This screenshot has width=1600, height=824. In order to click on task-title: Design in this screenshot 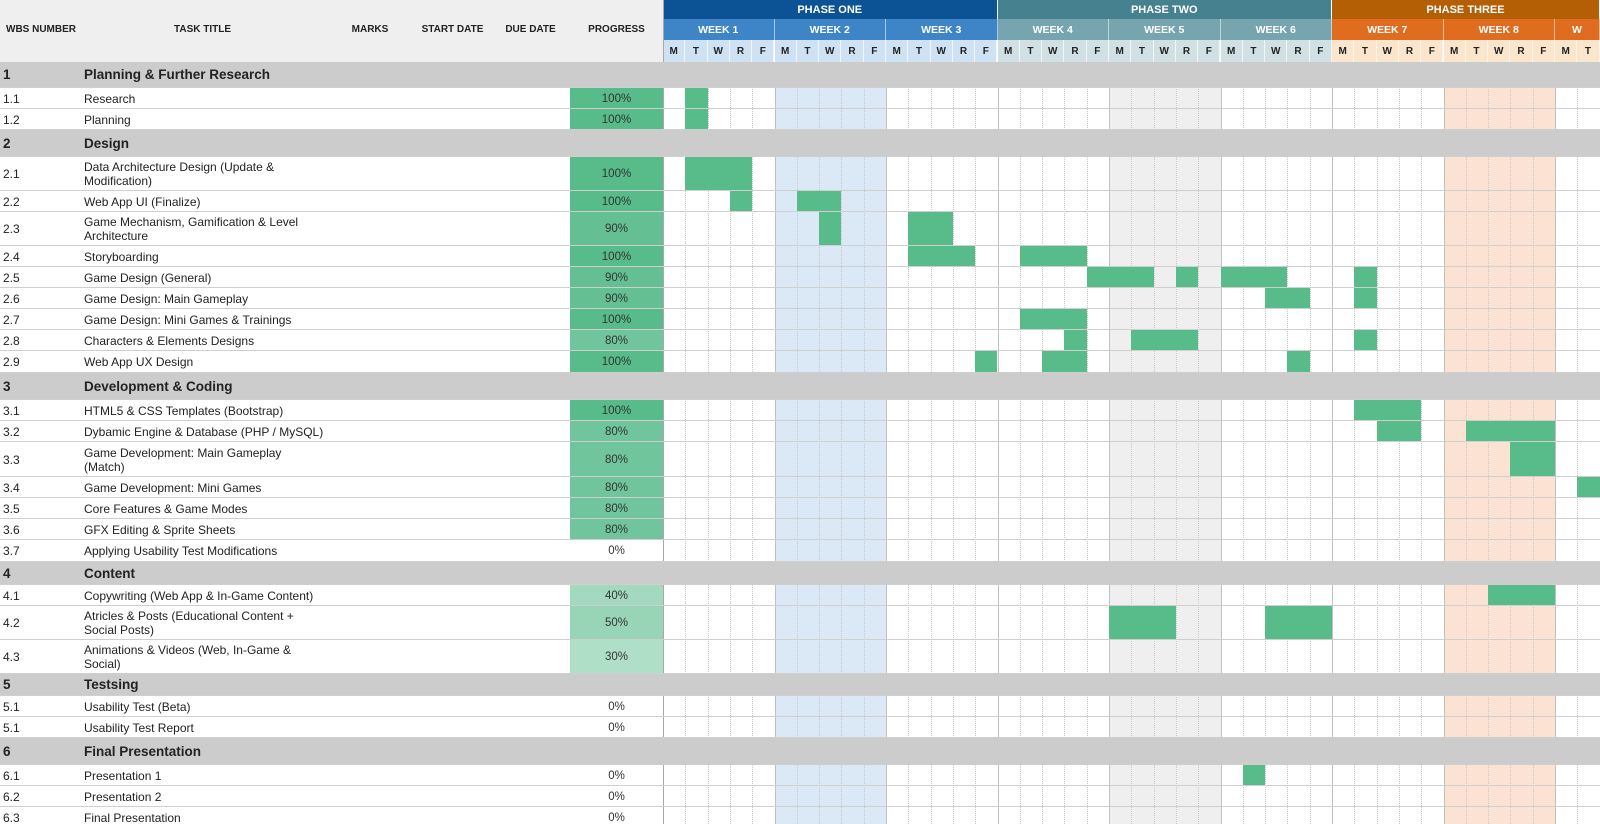, I will do `click(204, 143)`.